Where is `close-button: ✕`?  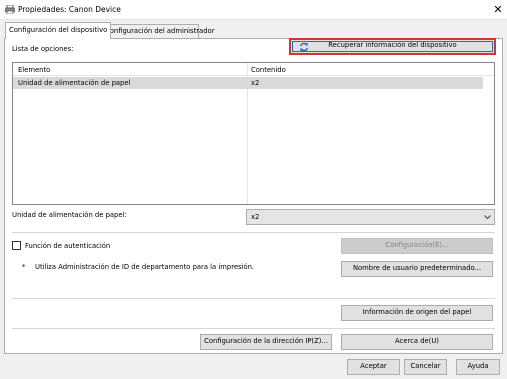
close-button: ✕ is located at coordinates (498, 9).